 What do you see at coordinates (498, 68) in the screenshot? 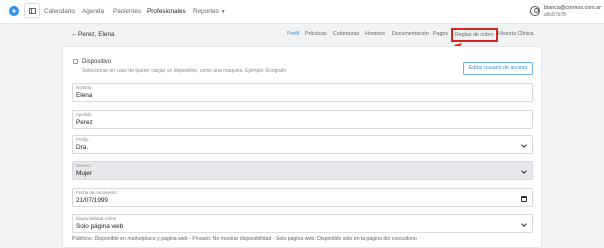
I see `edit-access-user-button: Editar usuario de acceso` at bounding box center [498, 68].